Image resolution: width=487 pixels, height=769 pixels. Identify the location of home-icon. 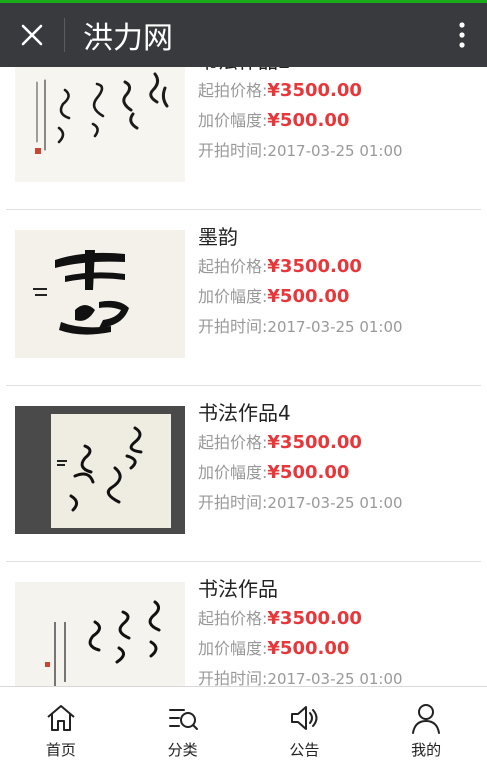
(61, 718).